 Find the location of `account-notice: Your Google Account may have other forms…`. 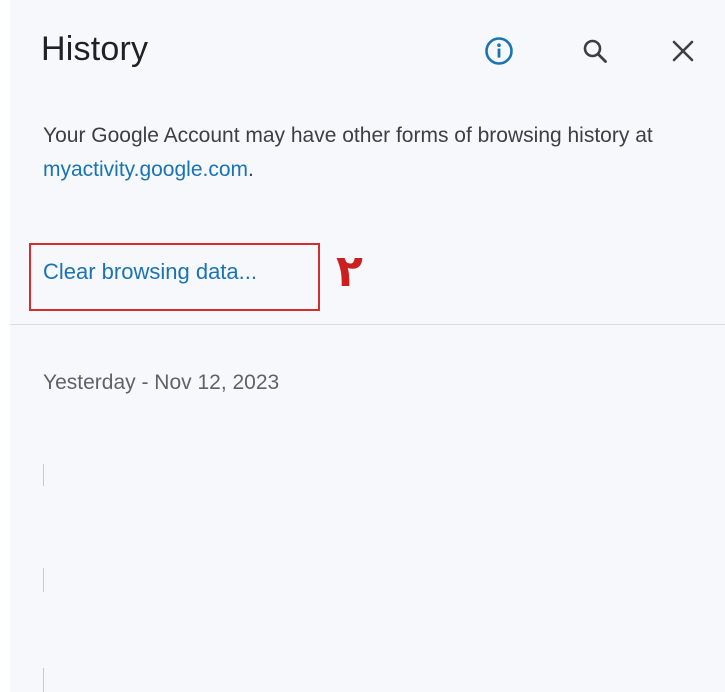

account-notice: Your Google Account may have other forms… is located at coordinates (378, 153).